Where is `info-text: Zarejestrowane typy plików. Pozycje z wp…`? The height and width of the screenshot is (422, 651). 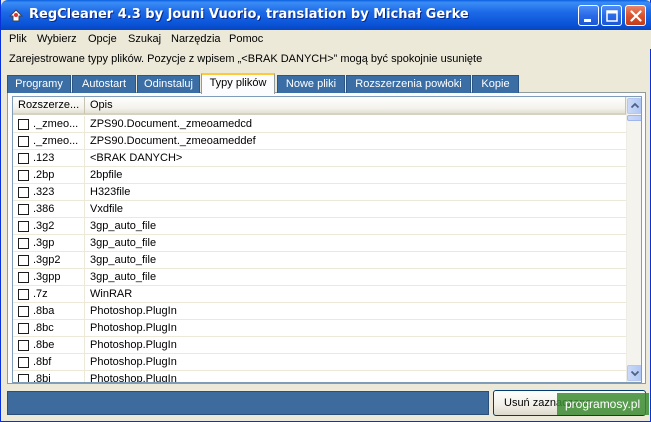
info-text: Zarejestrowane typy plików. Pozycje z wp… is located at coordinates (246, 59).